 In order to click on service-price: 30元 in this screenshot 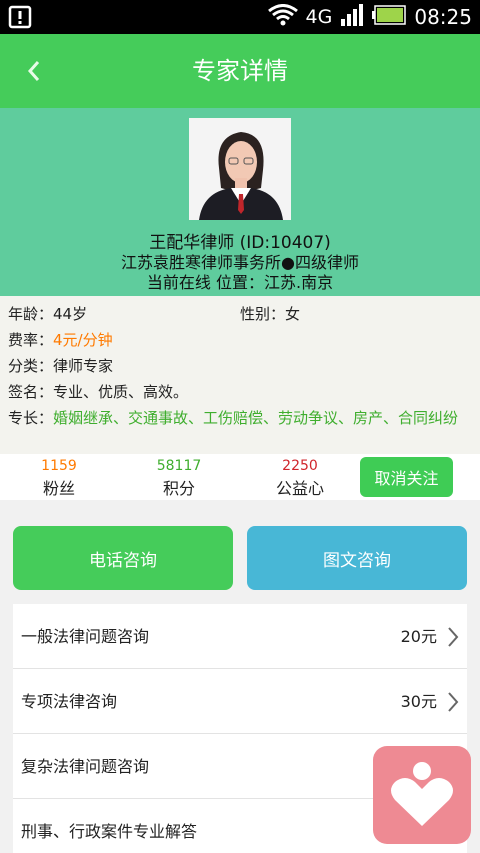, I will do `click(418, 701)`.